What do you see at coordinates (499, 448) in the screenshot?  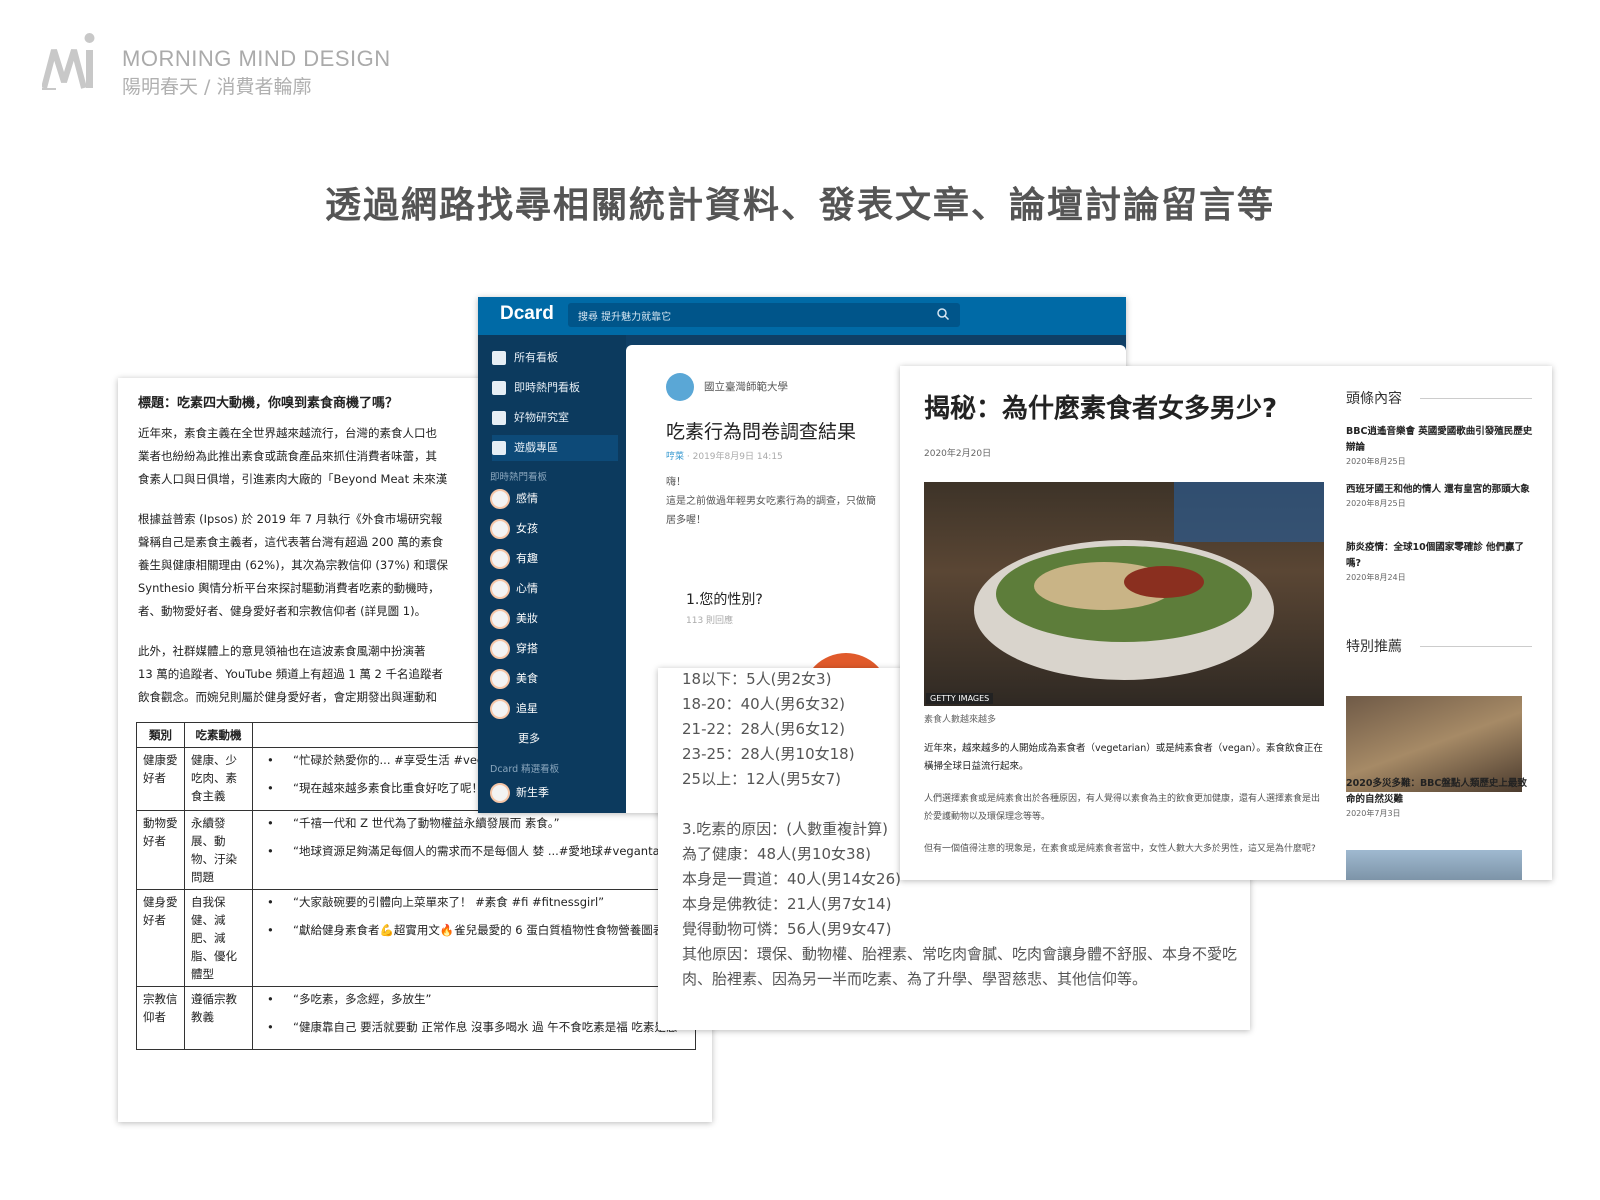 I see `gamepad-icon` at bounding box center [499, 448].